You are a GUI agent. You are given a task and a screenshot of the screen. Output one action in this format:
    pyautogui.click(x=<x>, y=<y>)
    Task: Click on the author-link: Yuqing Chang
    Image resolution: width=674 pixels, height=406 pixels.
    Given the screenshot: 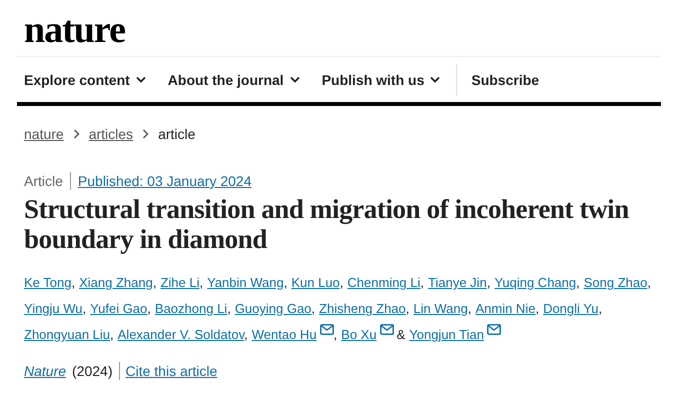 What is the action you would take?
    pyautogui.click(x=535, y=282)
    